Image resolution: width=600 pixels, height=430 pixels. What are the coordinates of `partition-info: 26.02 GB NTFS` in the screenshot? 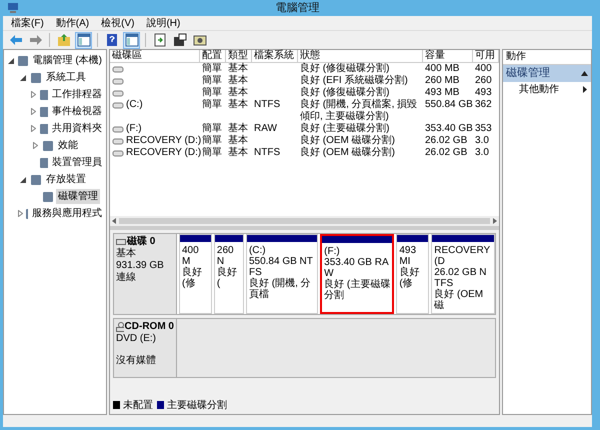 It's located at (461, 278).